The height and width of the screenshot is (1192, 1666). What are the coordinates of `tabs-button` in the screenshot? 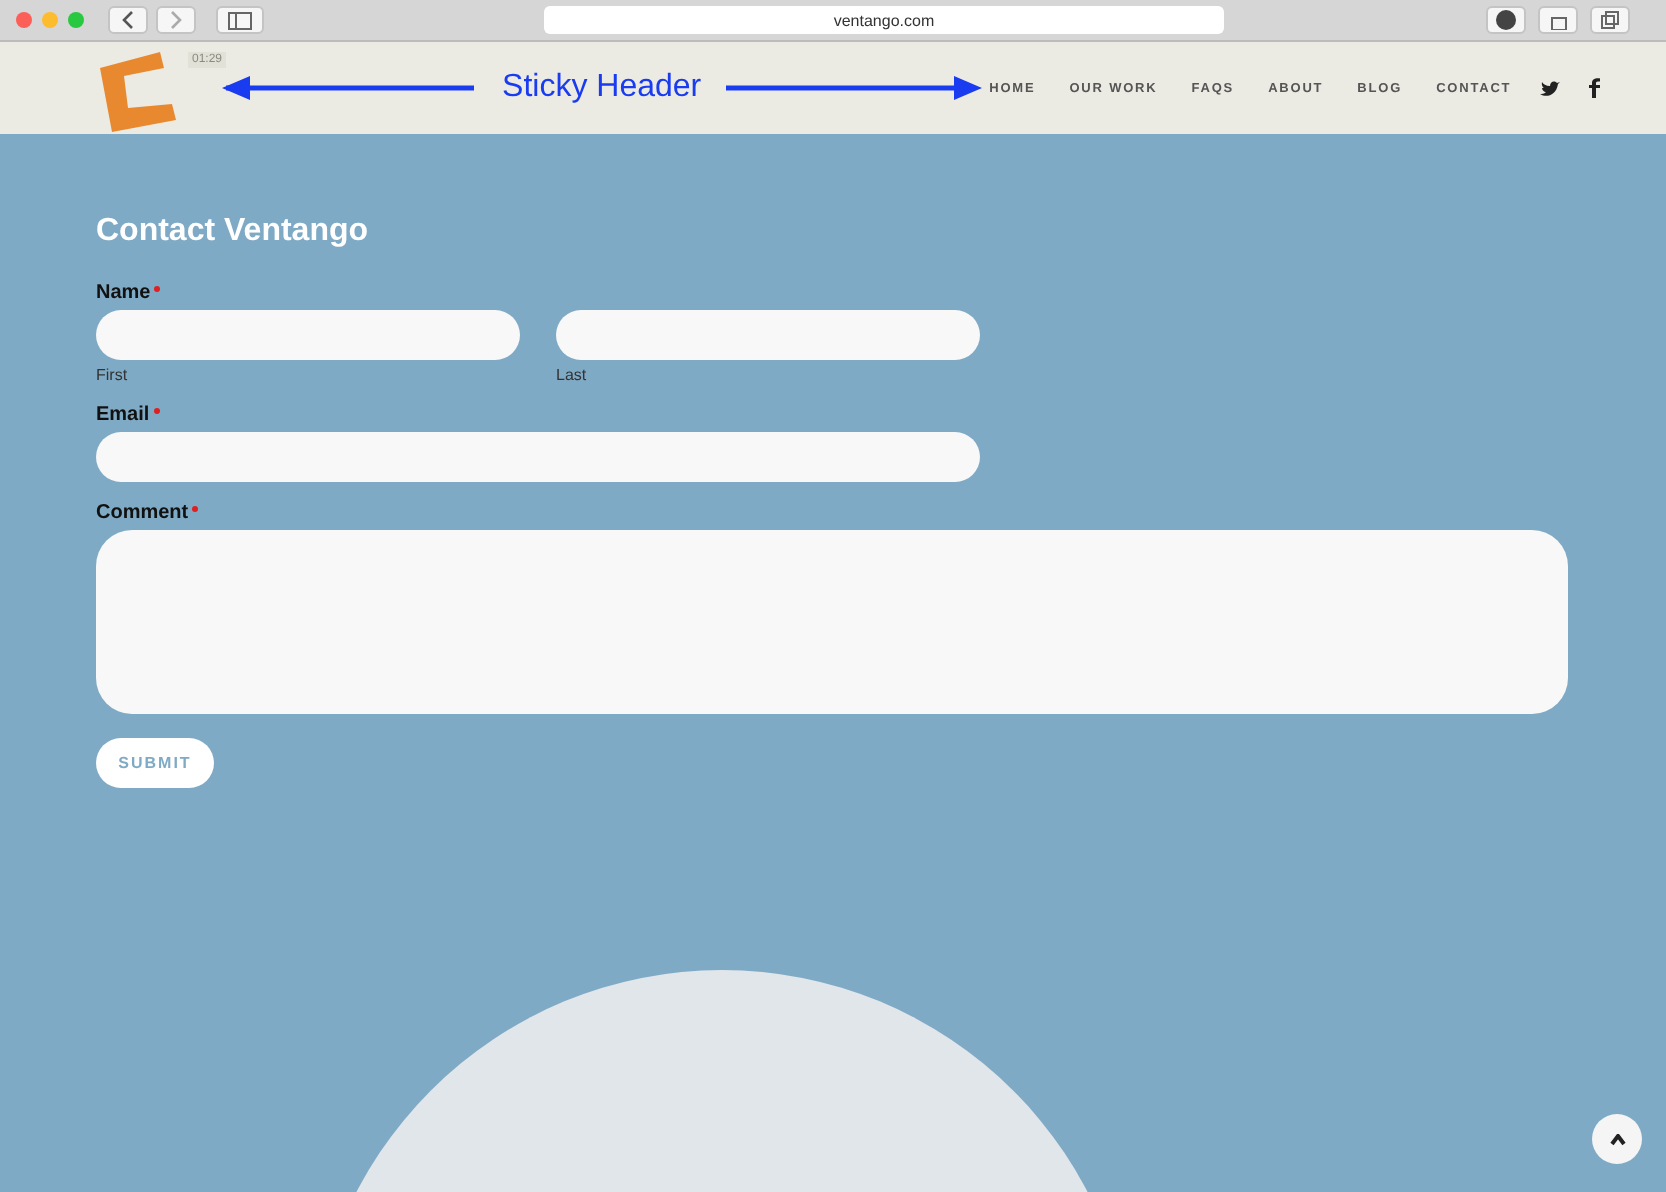 It's located at (1610, 20).